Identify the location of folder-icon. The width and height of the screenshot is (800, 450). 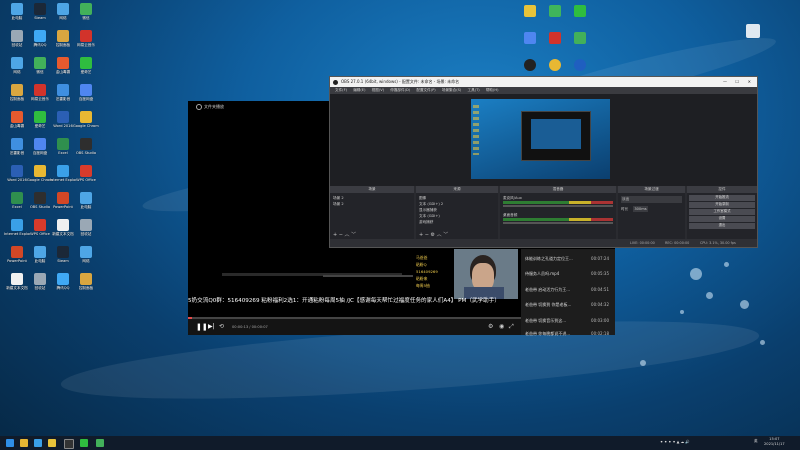
(199, 107).